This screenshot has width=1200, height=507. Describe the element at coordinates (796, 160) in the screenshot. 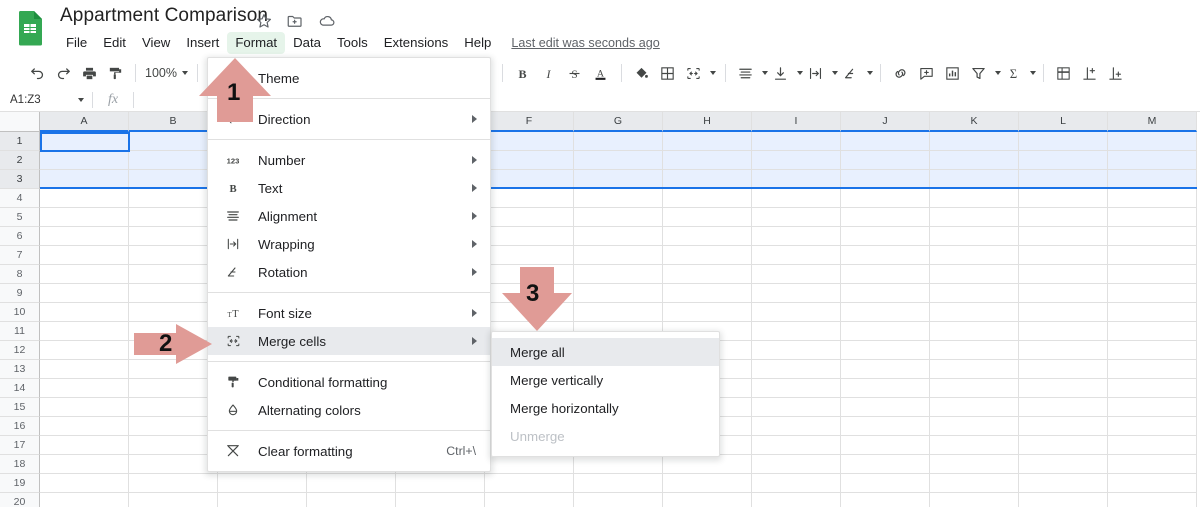

I see `cell-I2` at that location.